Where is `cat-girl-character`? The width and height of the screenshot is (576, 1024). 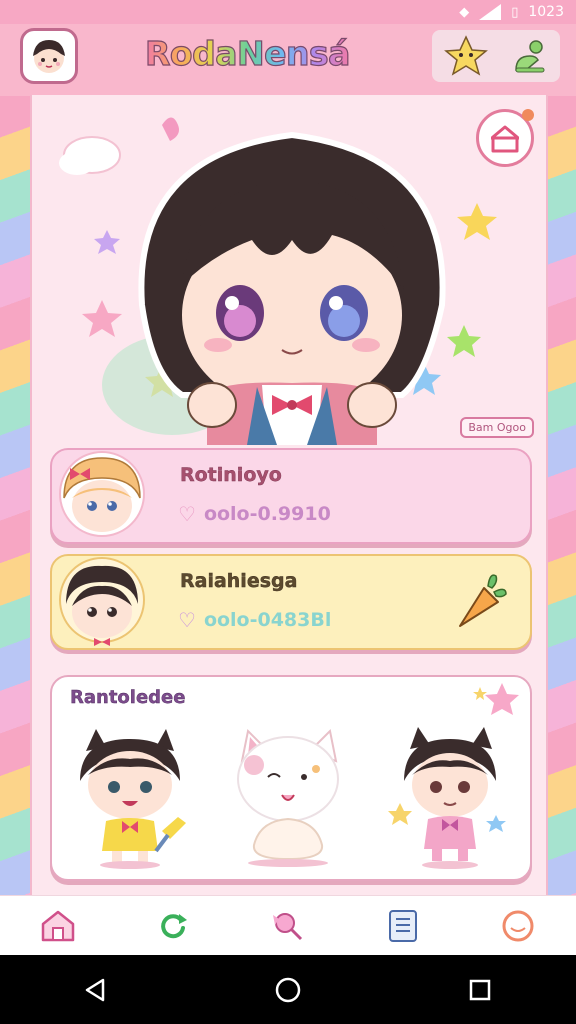 cat-girl-character is located at coordinates (131, 796).